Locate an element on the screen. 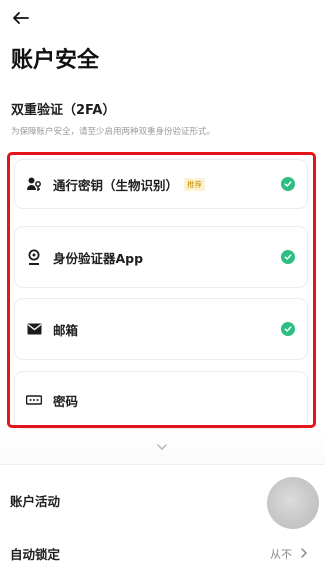 The image size is (325, 587). email-icon is located at coordinates (34, 329).